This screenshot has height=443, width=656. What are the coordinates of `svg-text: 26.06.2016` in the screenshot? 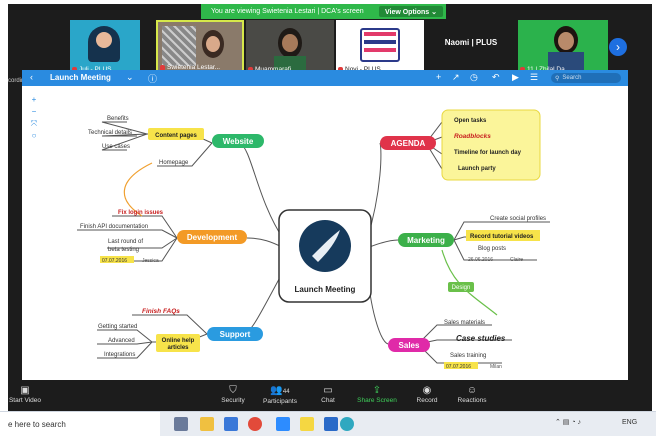 It's located at (480, 260).